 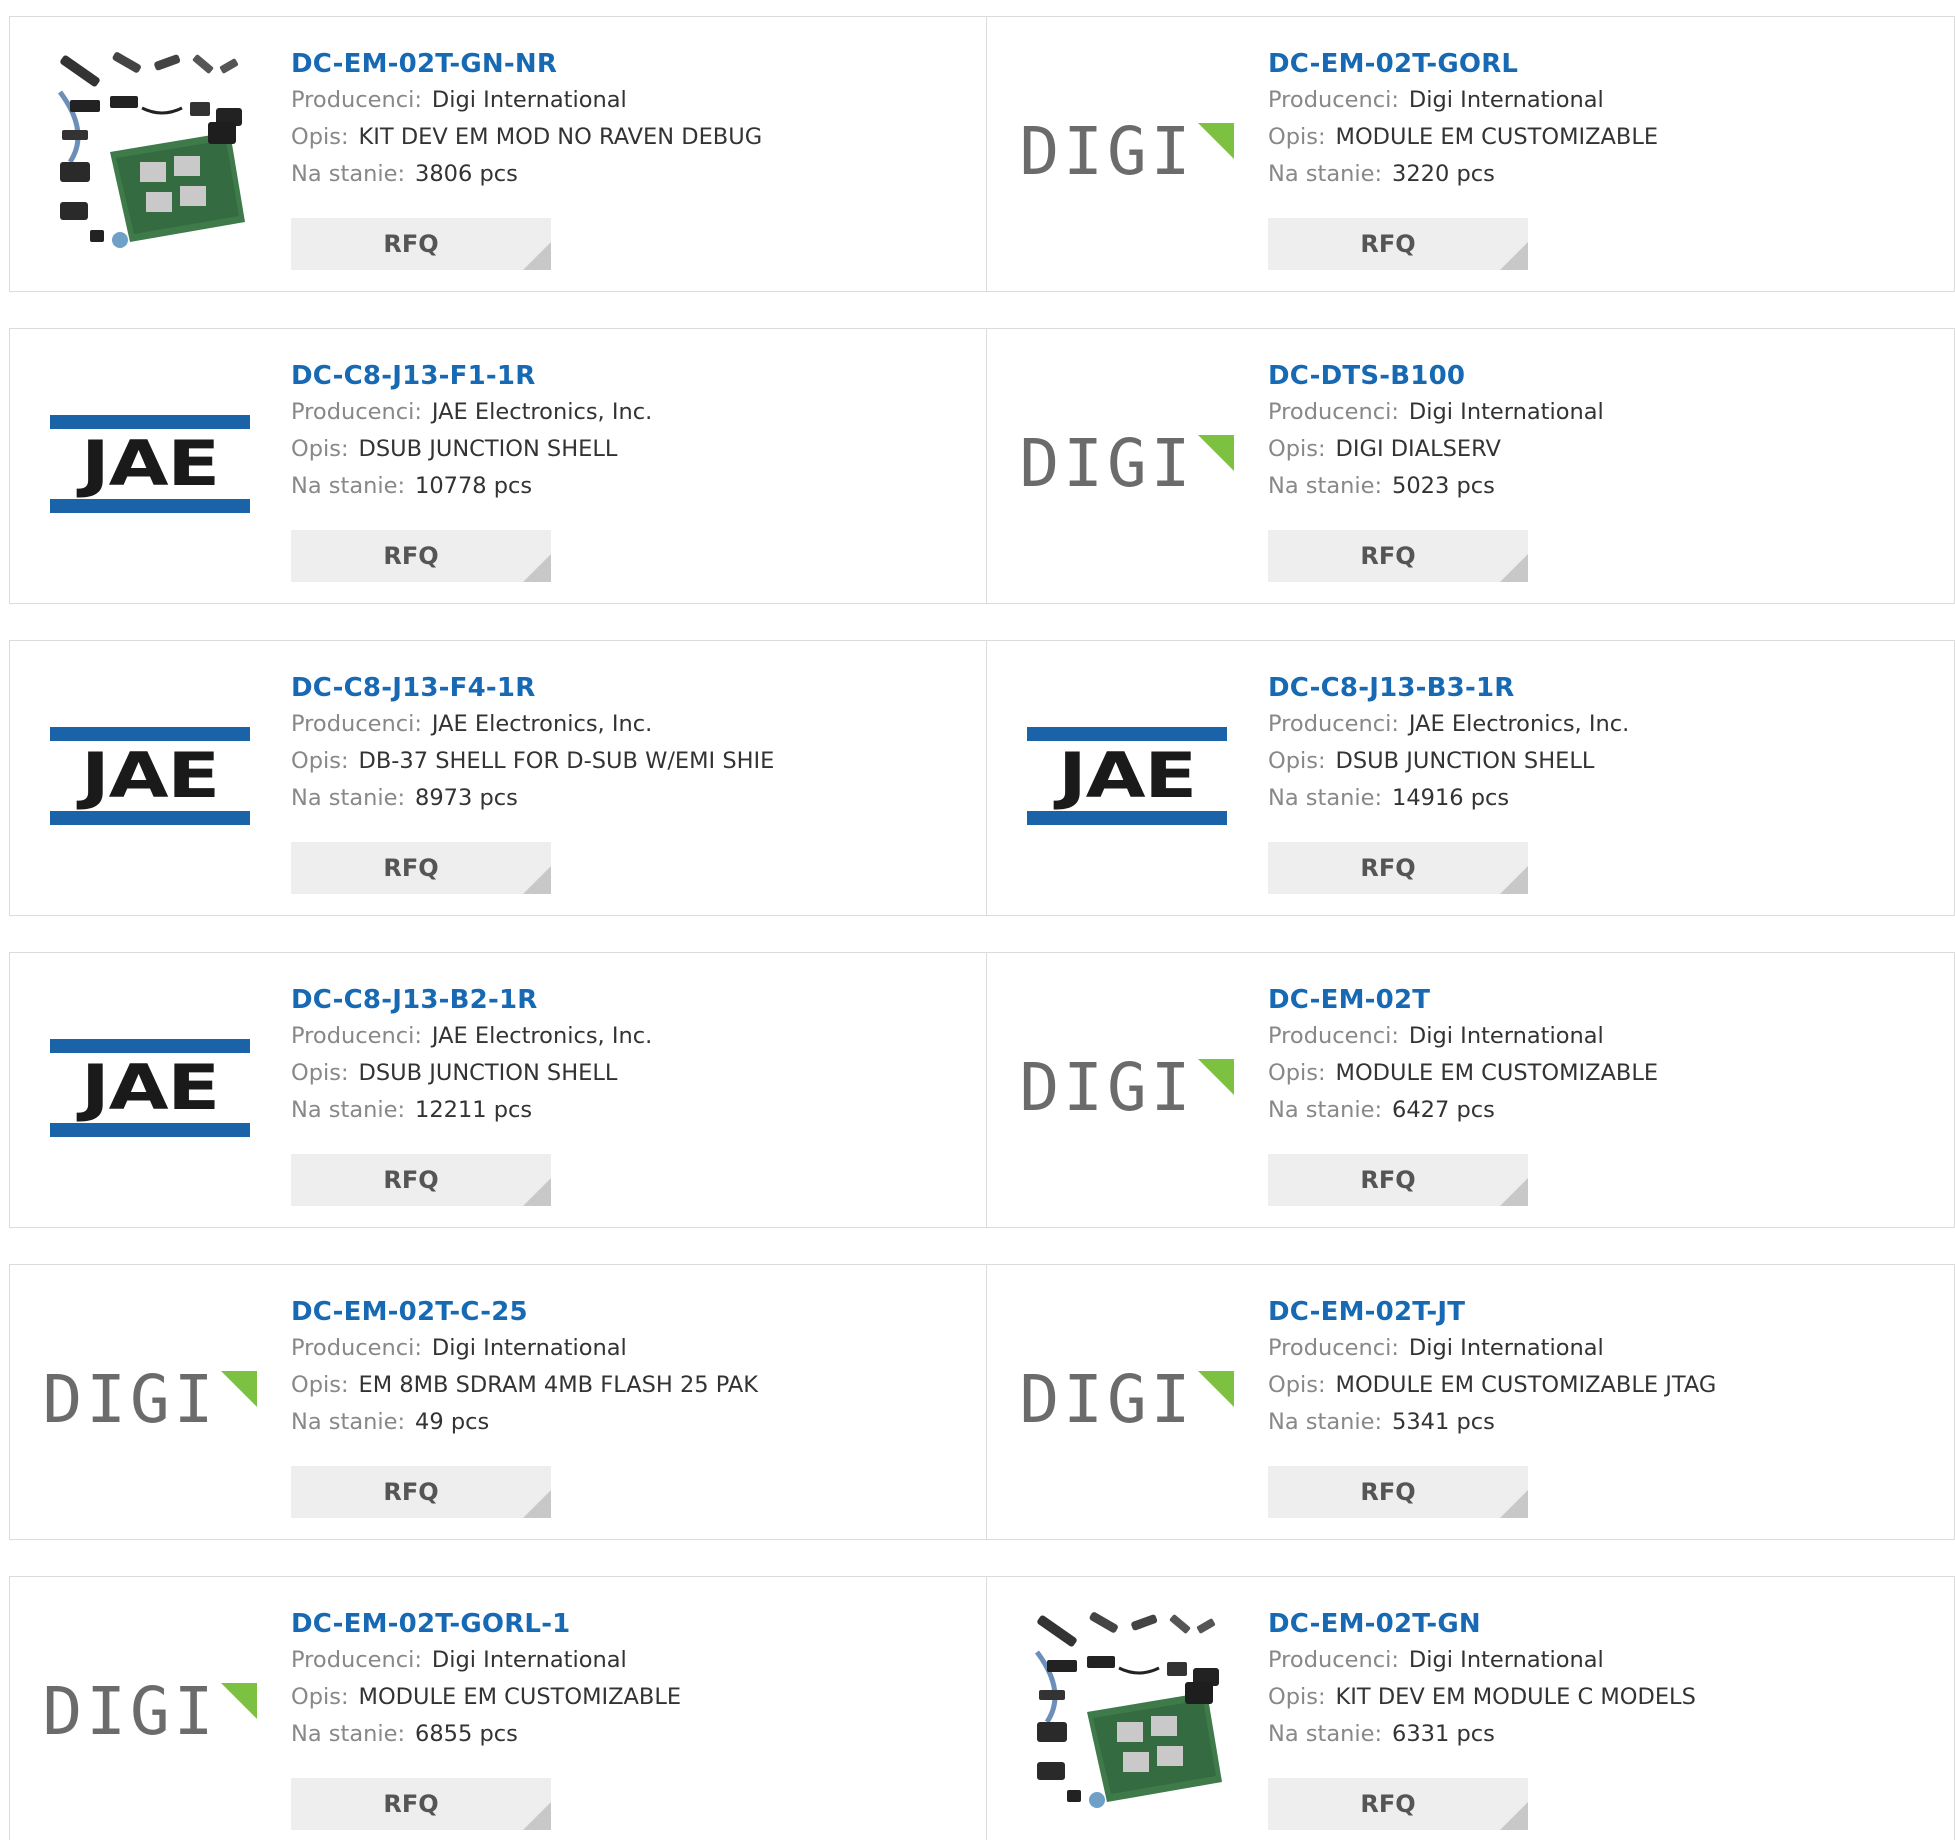 I want to click on description-line: Opis: EM 8MB SDRAM 4MB FLASH 25 PAK, so click(x=611, y=1385).